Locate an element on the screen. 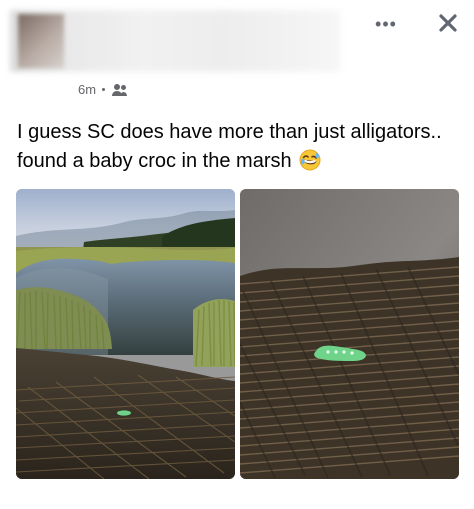 The image size is (474, 509). close-icon is located at coordinates (448, 23).